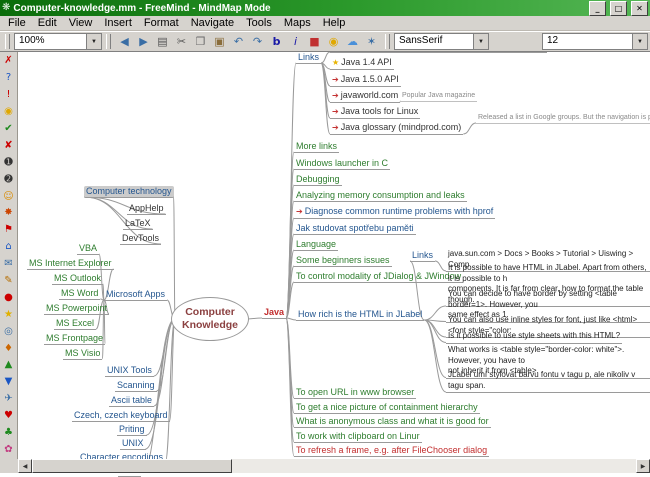 The width and height of the screenshot is (650, 477). Describe the element at coordinates (124, 42) in the screenshot. I see `navigate-back-icon: ◀` at that location.